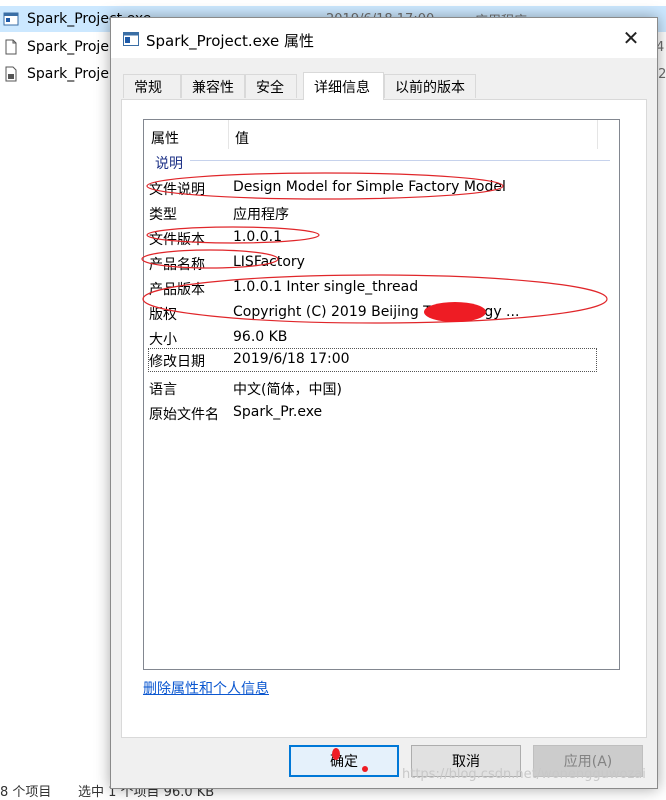 This screenshot has height=800, width=666. What do you see at coordinates (344, 761) in the screenshot?
I see `ok-button: 确定` at bounding box center [344, 761].